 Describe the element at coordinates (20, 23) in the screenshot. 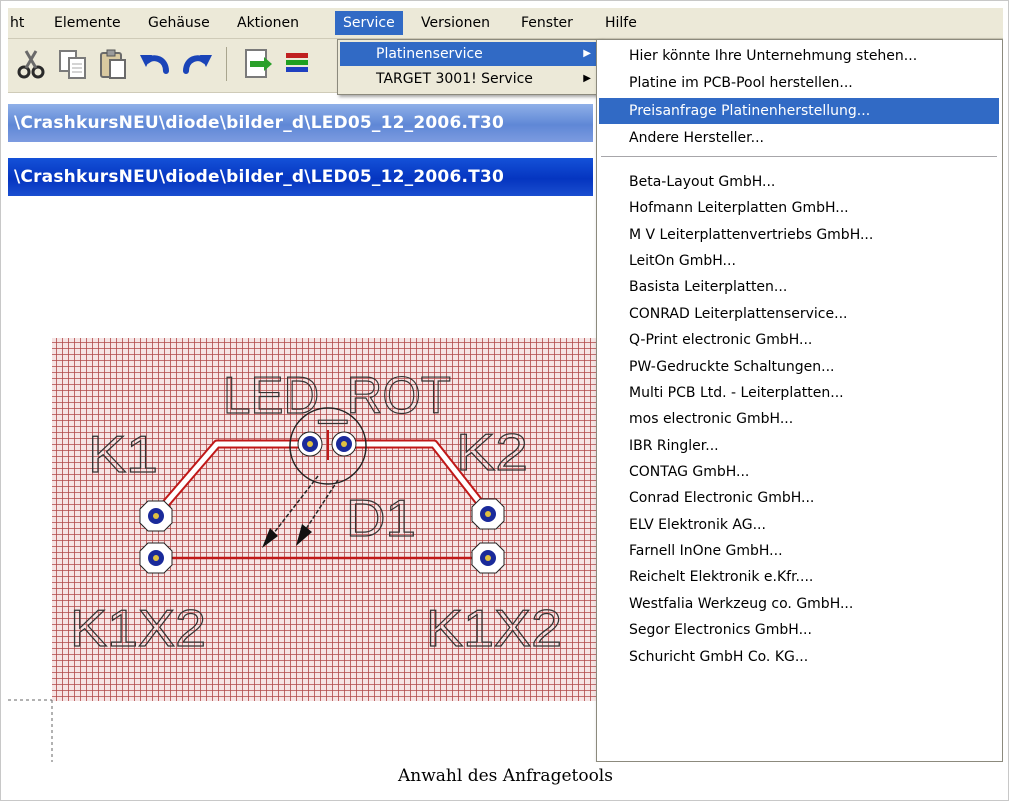

I see `menu-ansicht: ht` at that location.